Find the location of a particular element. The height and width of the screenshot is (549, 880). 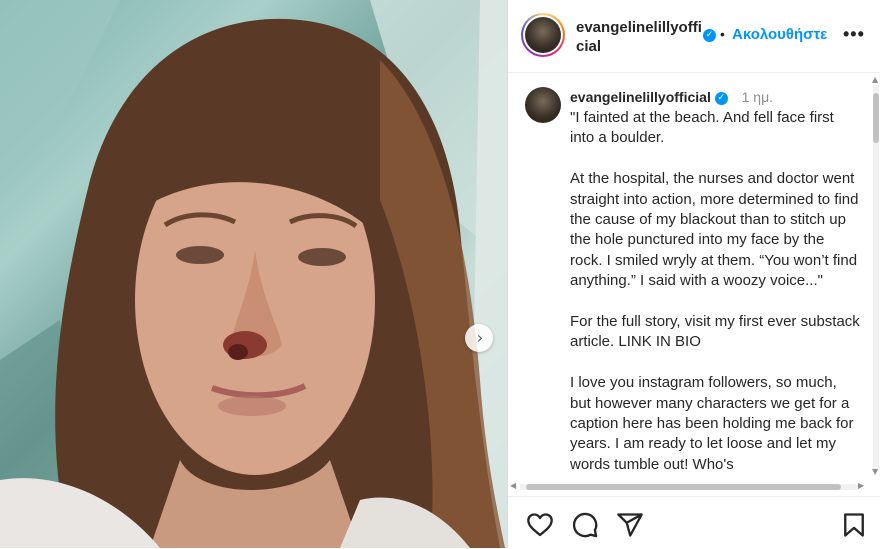

author-username: evangelinelillyofficial is located at coordinates (640, 37).